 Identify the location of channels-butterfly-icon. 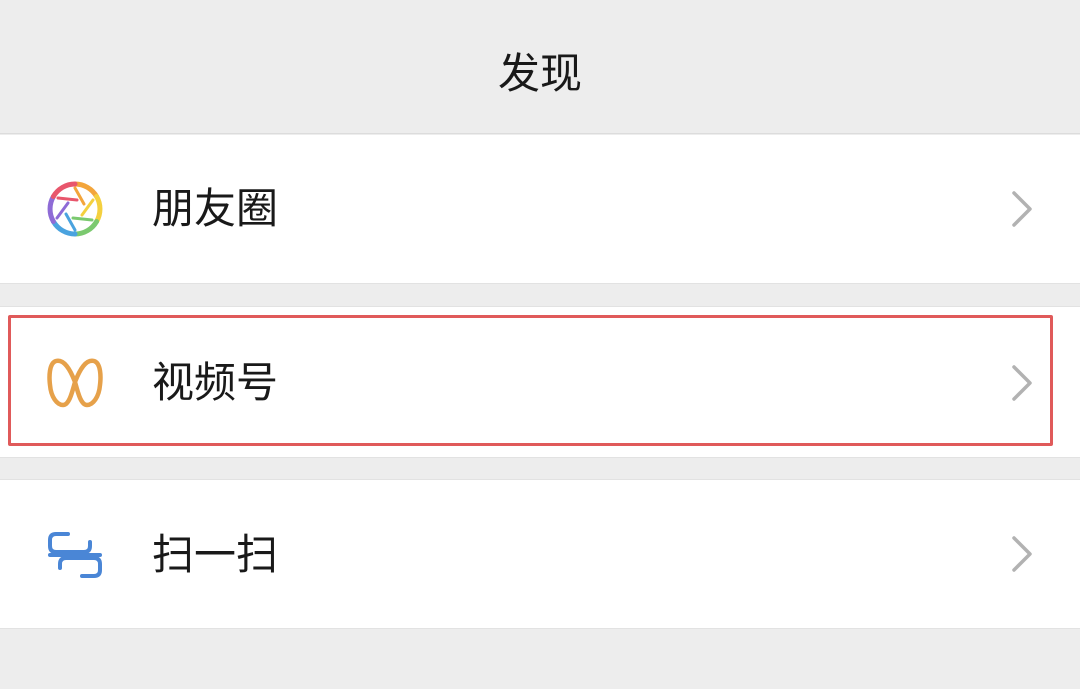
(75, 383).